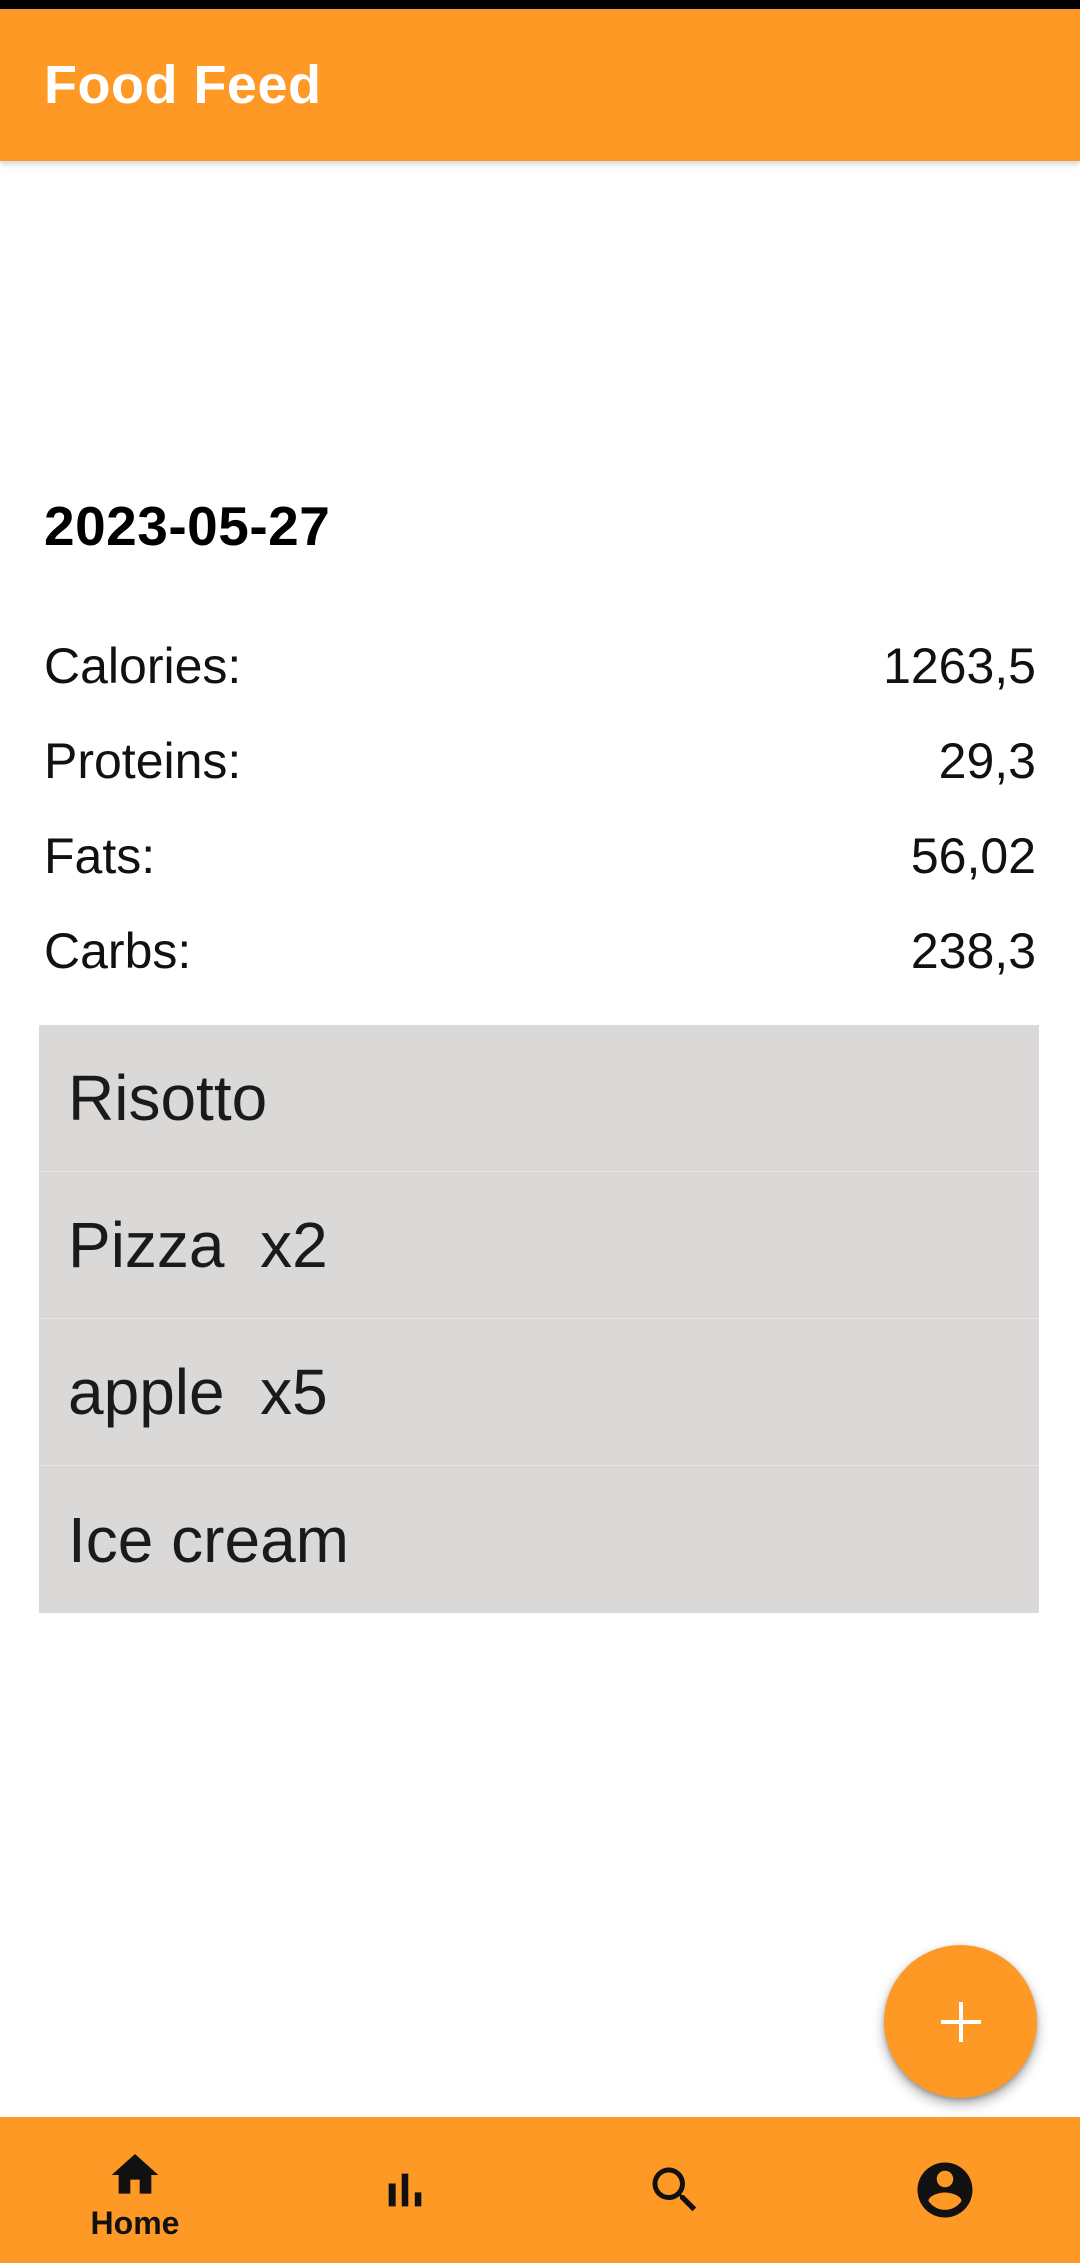 The height and width of the screenshot is (2263, 1080). I want to click on account-icon, so click(945, 2190).